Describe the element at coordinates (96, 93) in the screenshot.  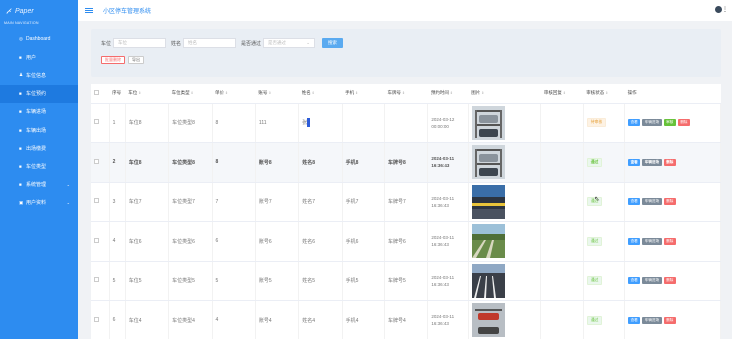
I see `select-all-checkbox` at that location.